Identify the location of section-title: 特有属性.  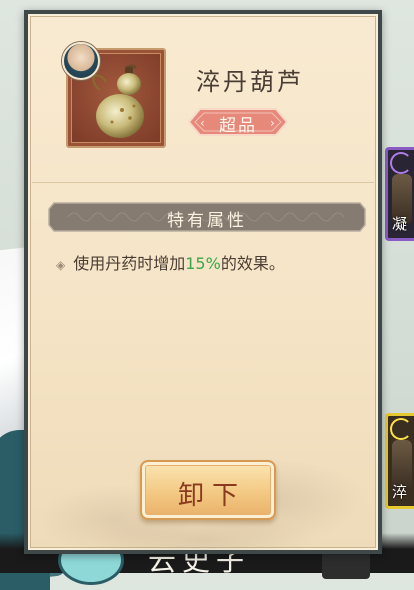
(207, 221).